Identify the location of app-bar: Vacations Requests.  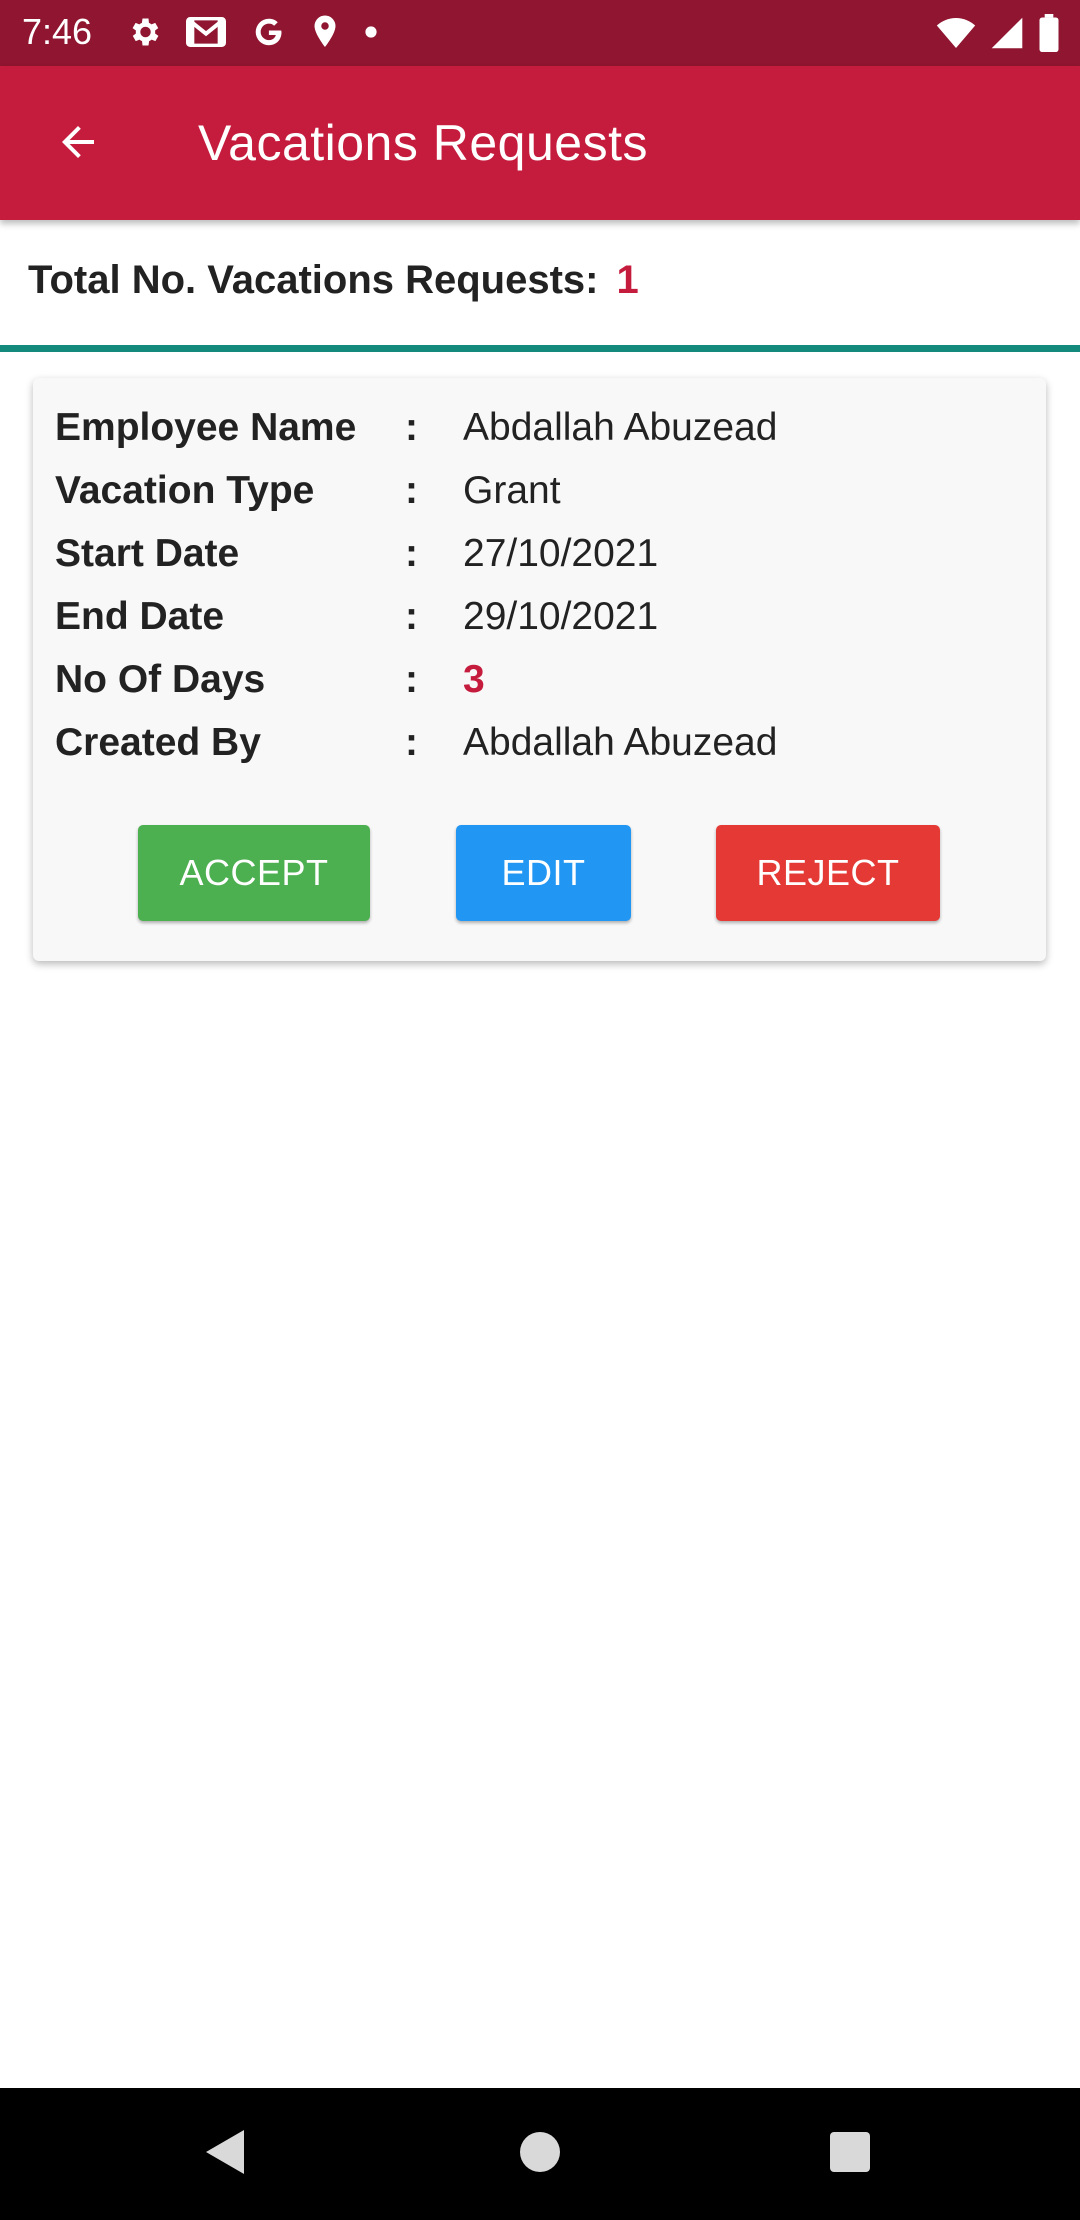
(540, 143).